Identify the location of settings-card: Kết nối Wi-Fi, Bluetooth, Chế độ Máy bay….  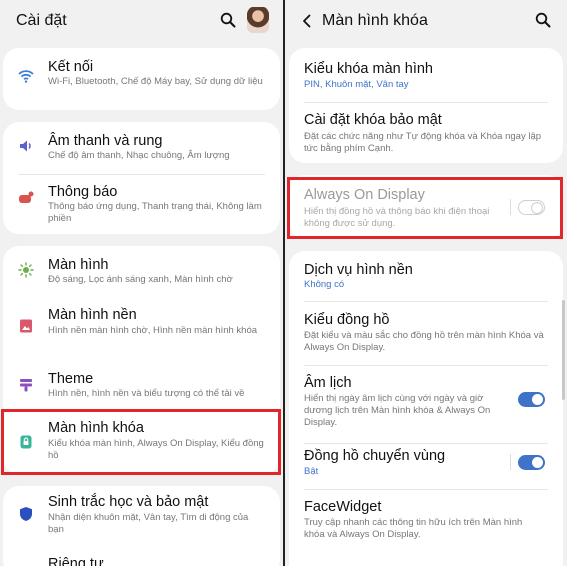
(141, 79).